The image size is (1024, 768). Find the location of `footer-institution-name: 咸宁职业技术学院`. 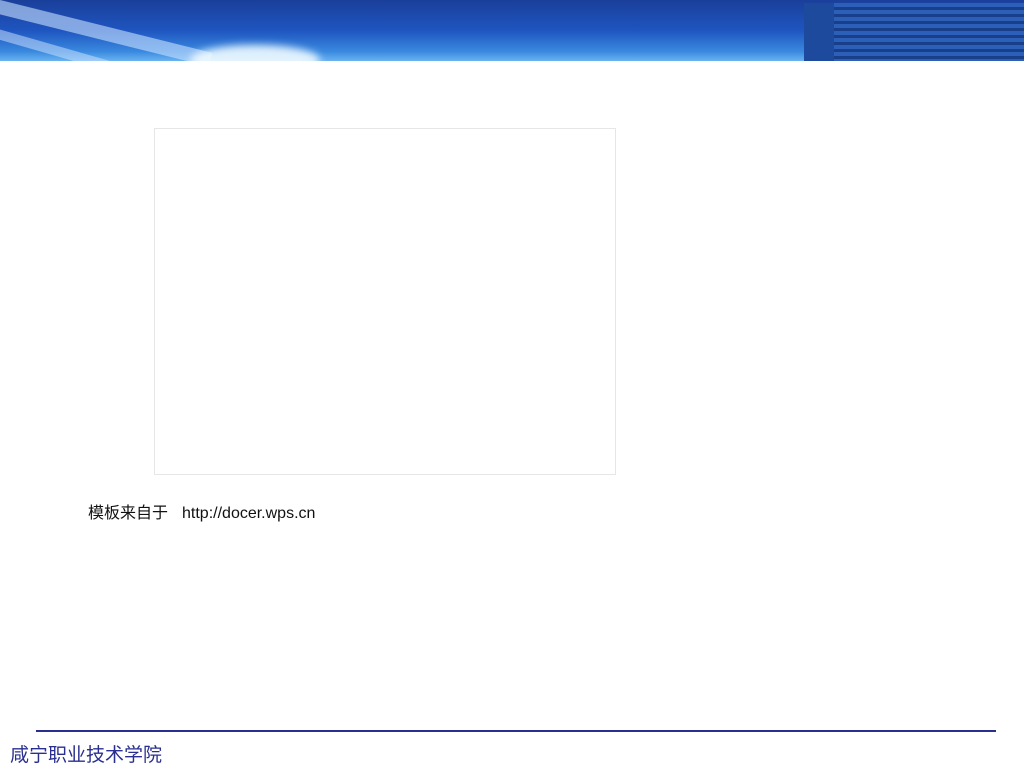

footer-institution-name: 咸宁职业技术学院 is located at coordinates (86, 755).